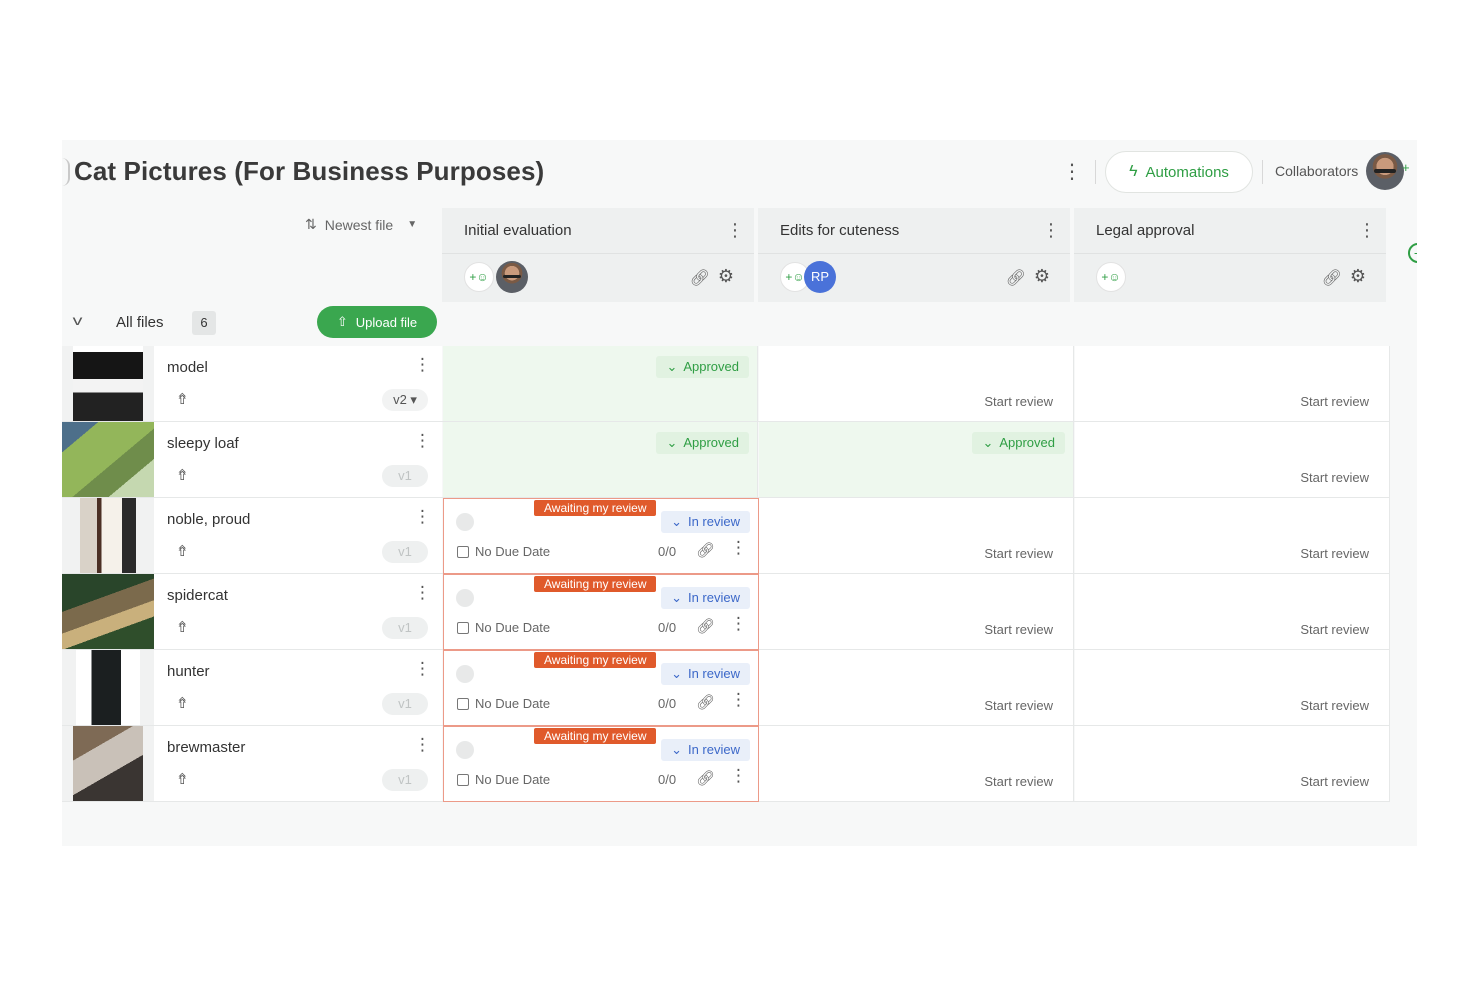 The width and height of the screenshot is (1480, 987). I want to click on file-name: spidercat, so click(197, 595).